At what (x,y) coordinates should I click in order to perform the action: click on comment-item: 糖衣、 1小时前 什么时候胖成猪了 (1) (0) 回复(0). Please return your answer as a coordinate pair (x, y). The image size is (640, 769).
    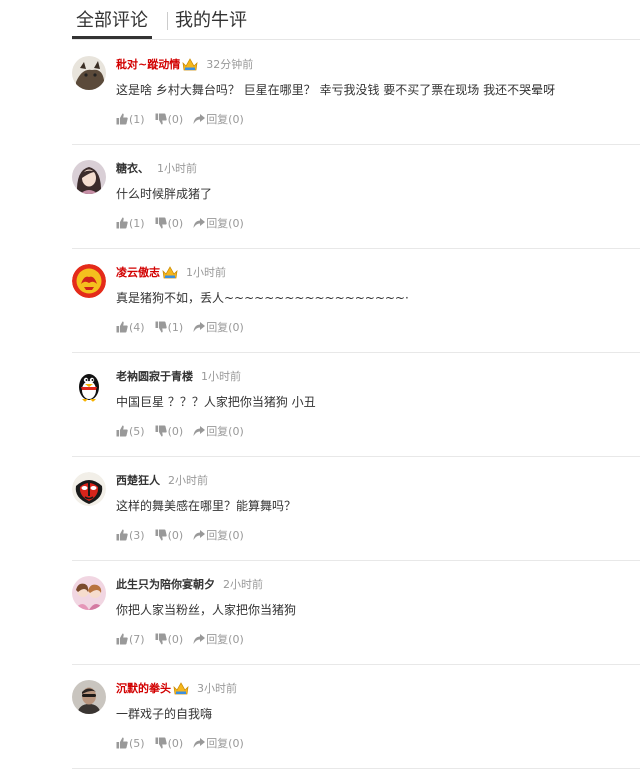
    Looking at the image, I should click on (356, 196).